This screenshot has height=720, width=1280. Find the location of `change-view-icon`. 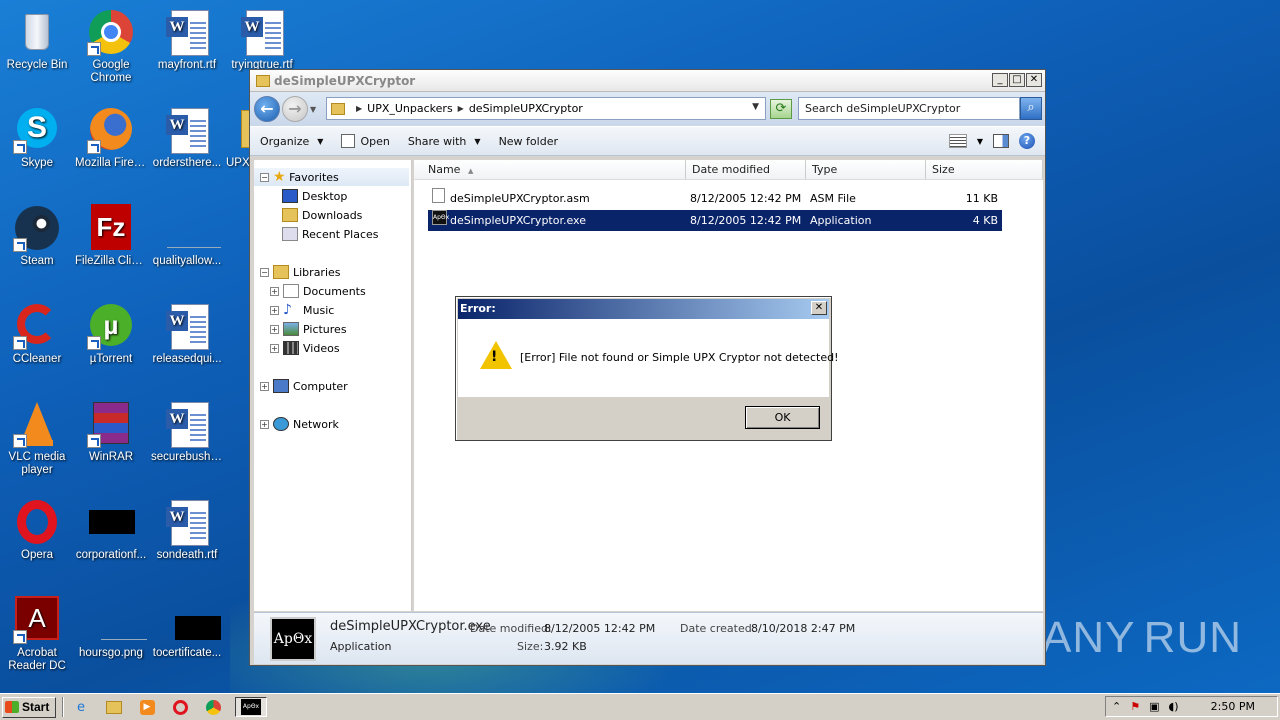

change-view-icon is located at coordinates (957, 141).